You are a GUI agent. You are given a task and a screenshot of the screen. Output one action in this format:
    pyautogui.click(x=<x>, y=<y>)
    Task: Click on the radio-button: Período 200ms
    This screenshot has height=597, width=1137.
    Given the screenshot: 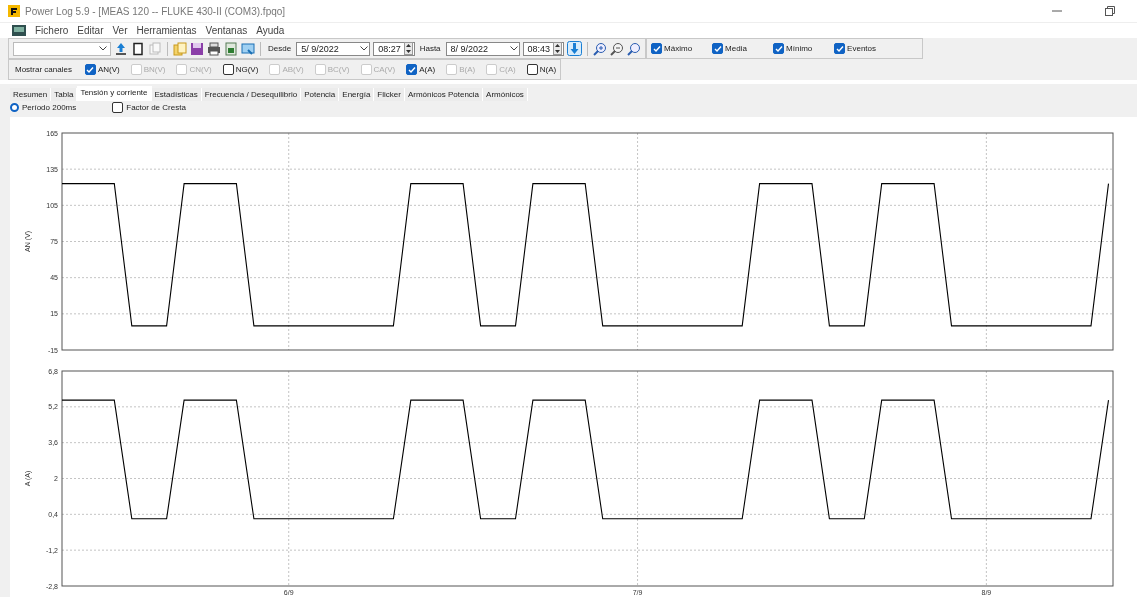 What is the action you would take?
    pyautogui.click(x=43, y=107)
    